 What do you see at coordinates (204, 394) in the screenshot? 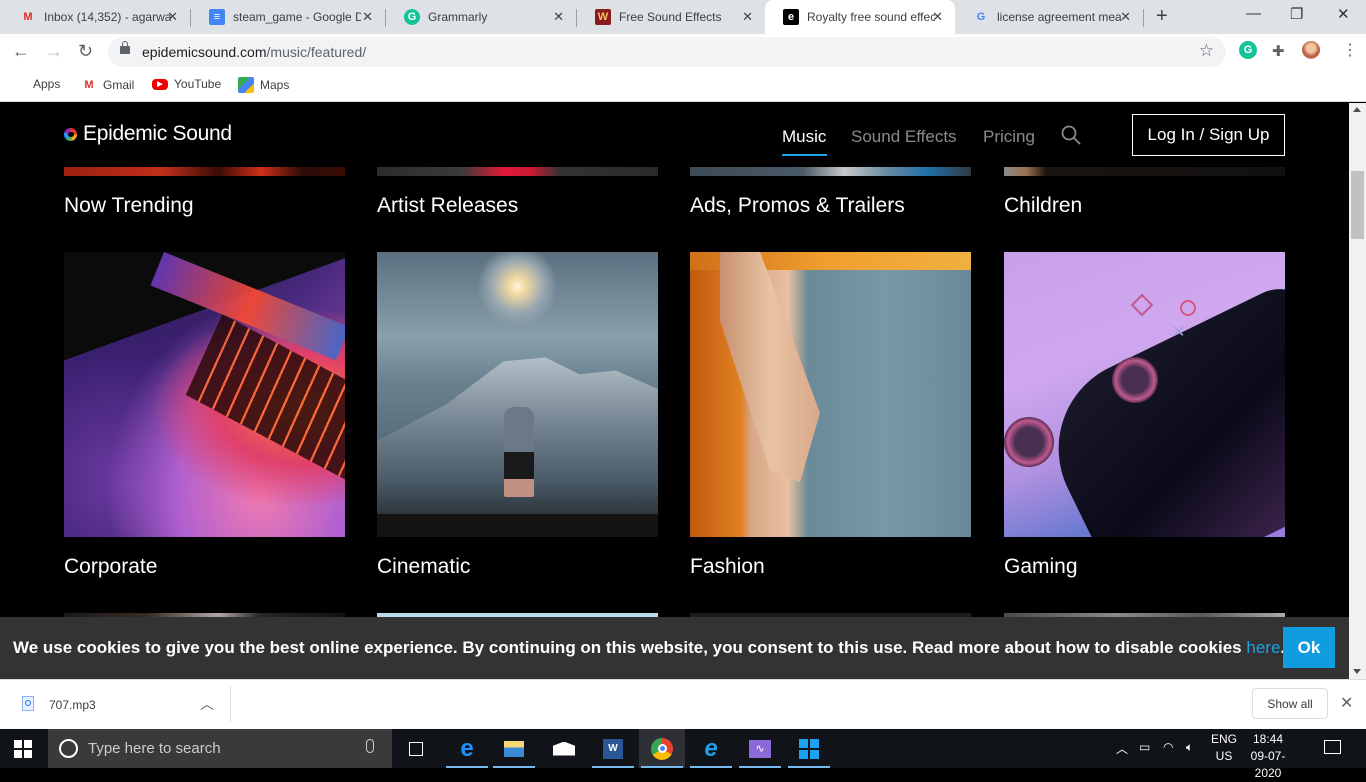
I see `category-image-corporate` at bounding box center [204, 394].